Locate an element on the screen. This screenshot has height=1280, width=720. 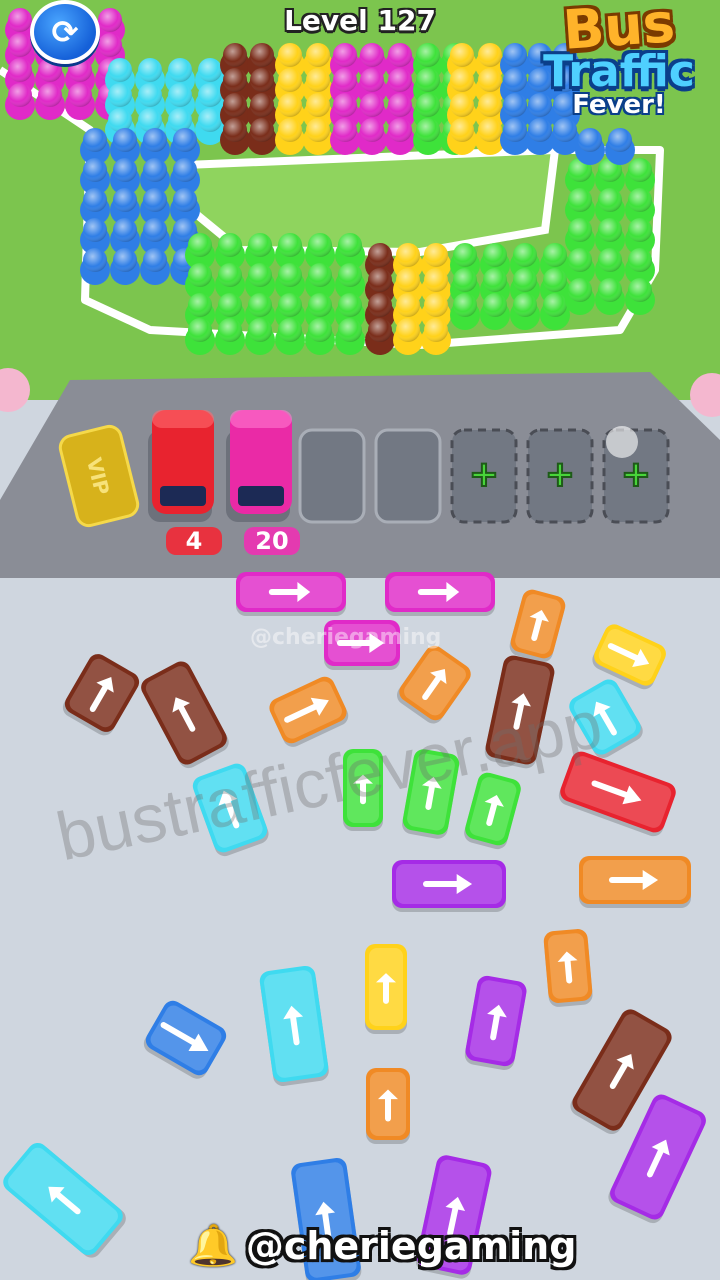
docked-bus-pink is located at coordinates (261, 462).